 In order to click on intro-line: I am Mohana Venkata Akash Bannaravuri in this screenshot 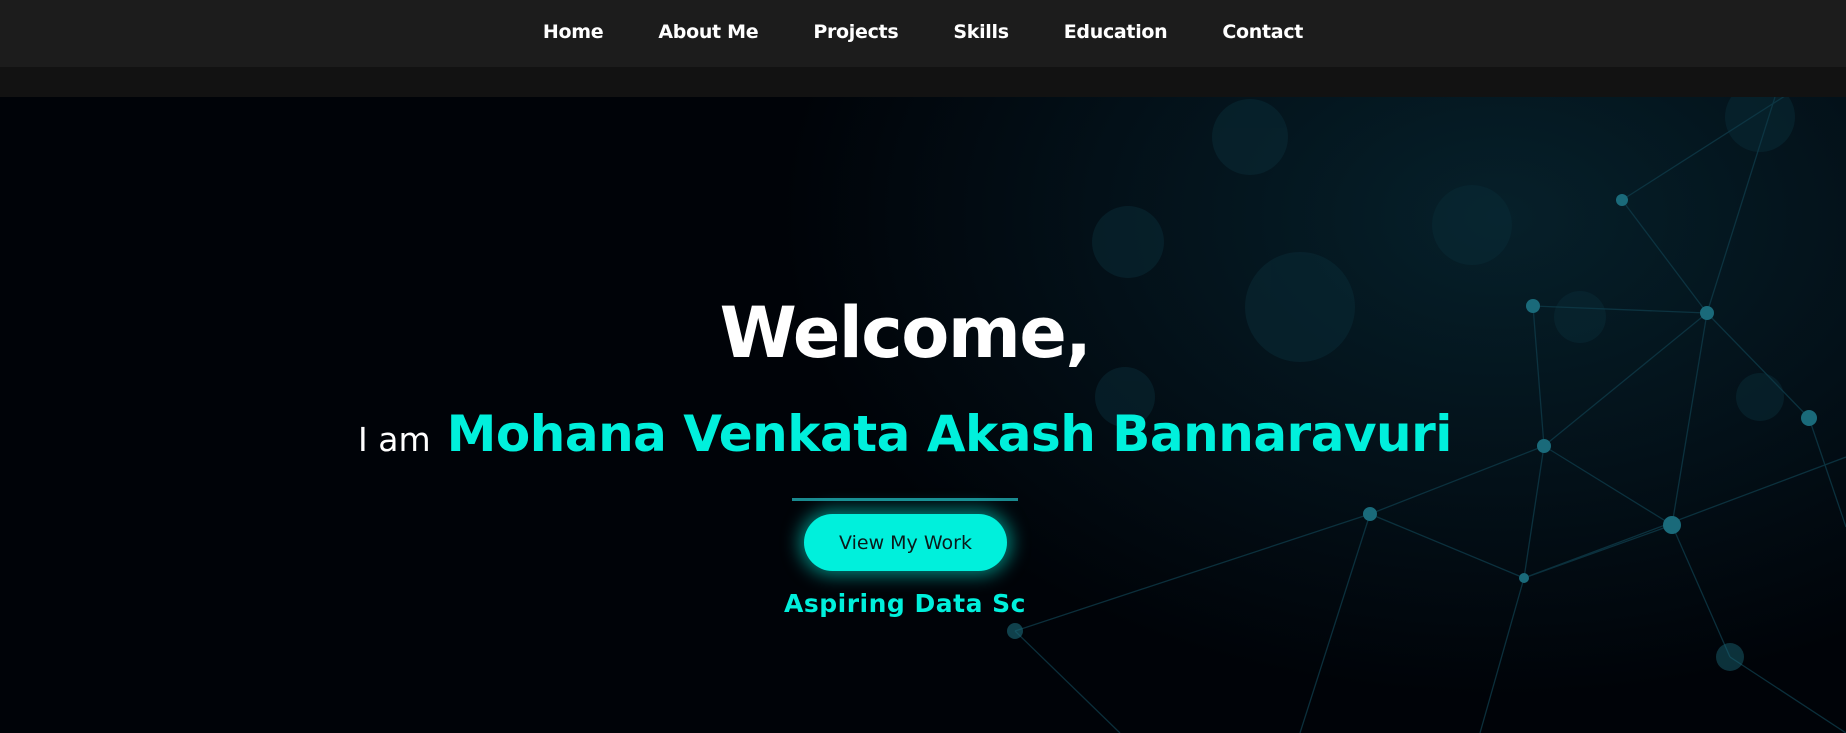, I will do `click(905, 434)`.